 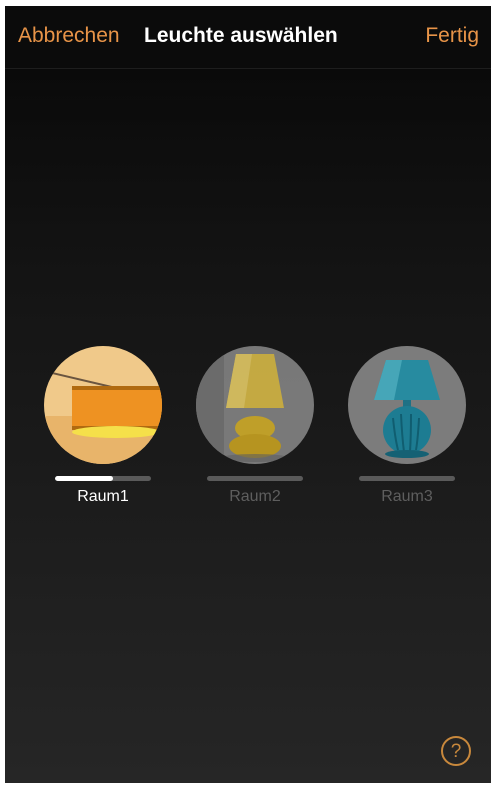 I want to click on lamp-label-raum3: Raum3, so click(x=407, y=496).